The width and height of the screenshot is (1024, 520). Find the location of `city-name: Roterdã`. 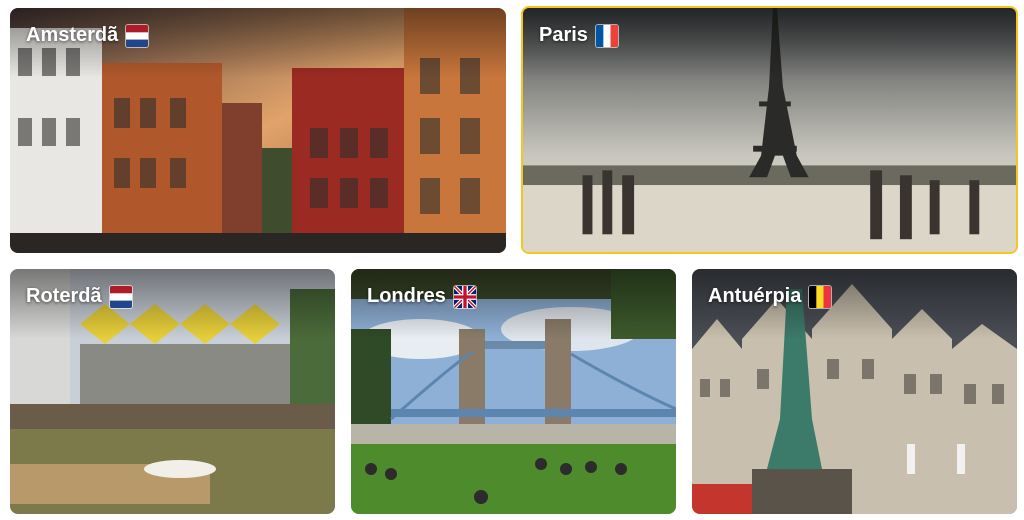

city-name: Roterdã is located at coordinates (64, 296).